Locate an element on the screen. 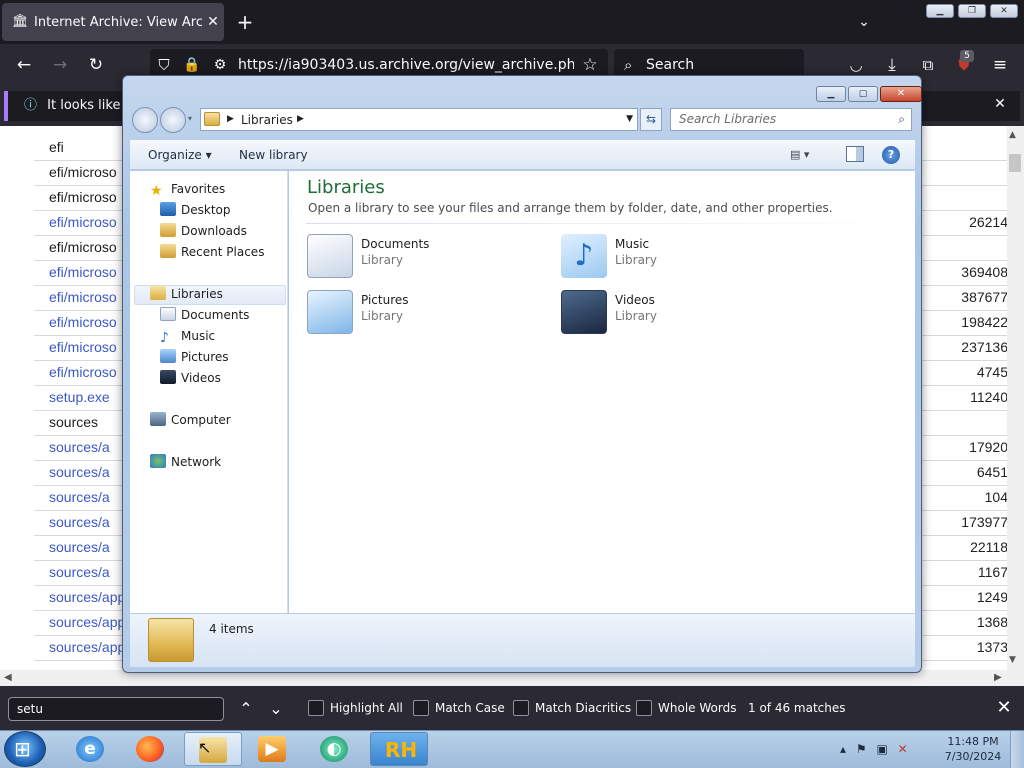 This screenshot has width=1024, height=768. list-tabs-chevron-icon: ⌄ is located at coordinates (864, 22).